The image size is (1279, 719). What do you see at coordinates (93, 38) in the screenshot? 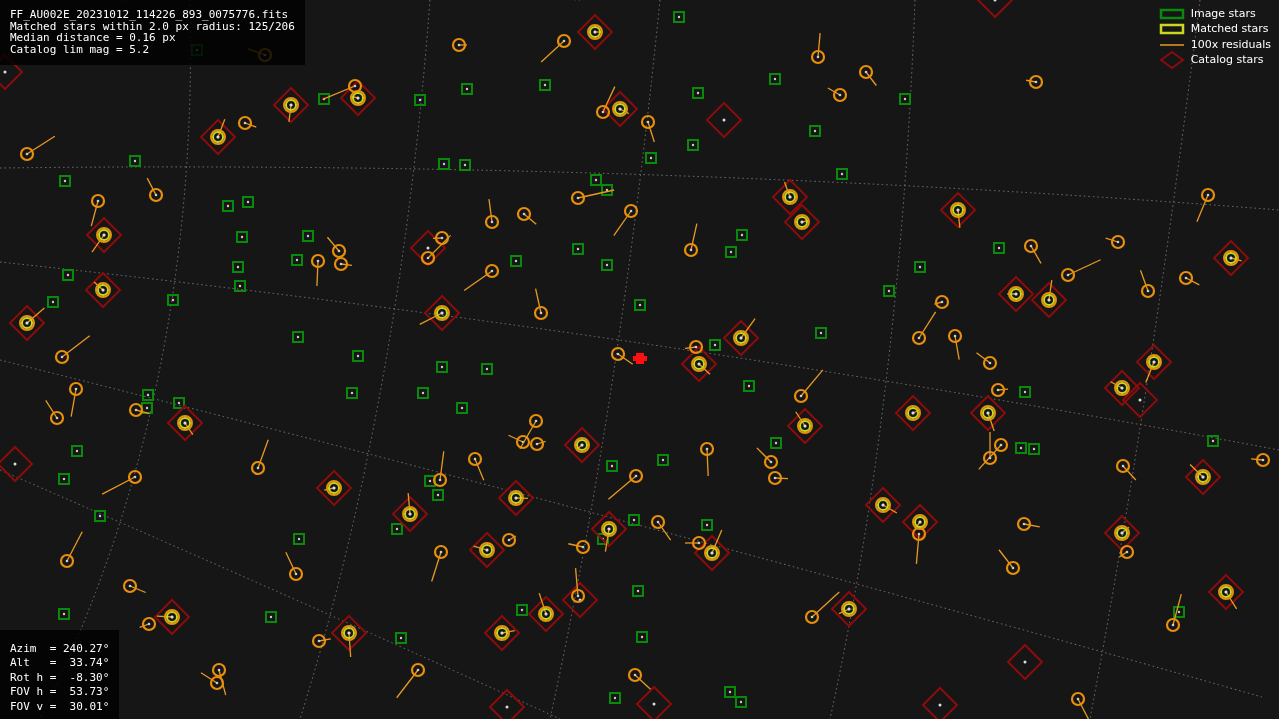
I see `fit-info-line: Median distance = 0.16 px` at bounding box center [93, 38].